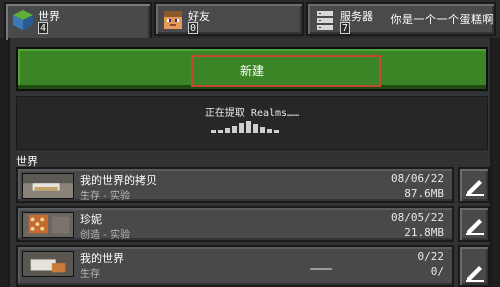 The width and height of the screenshot is (500, 287). Describe the element at coordinates (417, 217) in the screenshot. I see `world-date: 08/05/22` at that location.